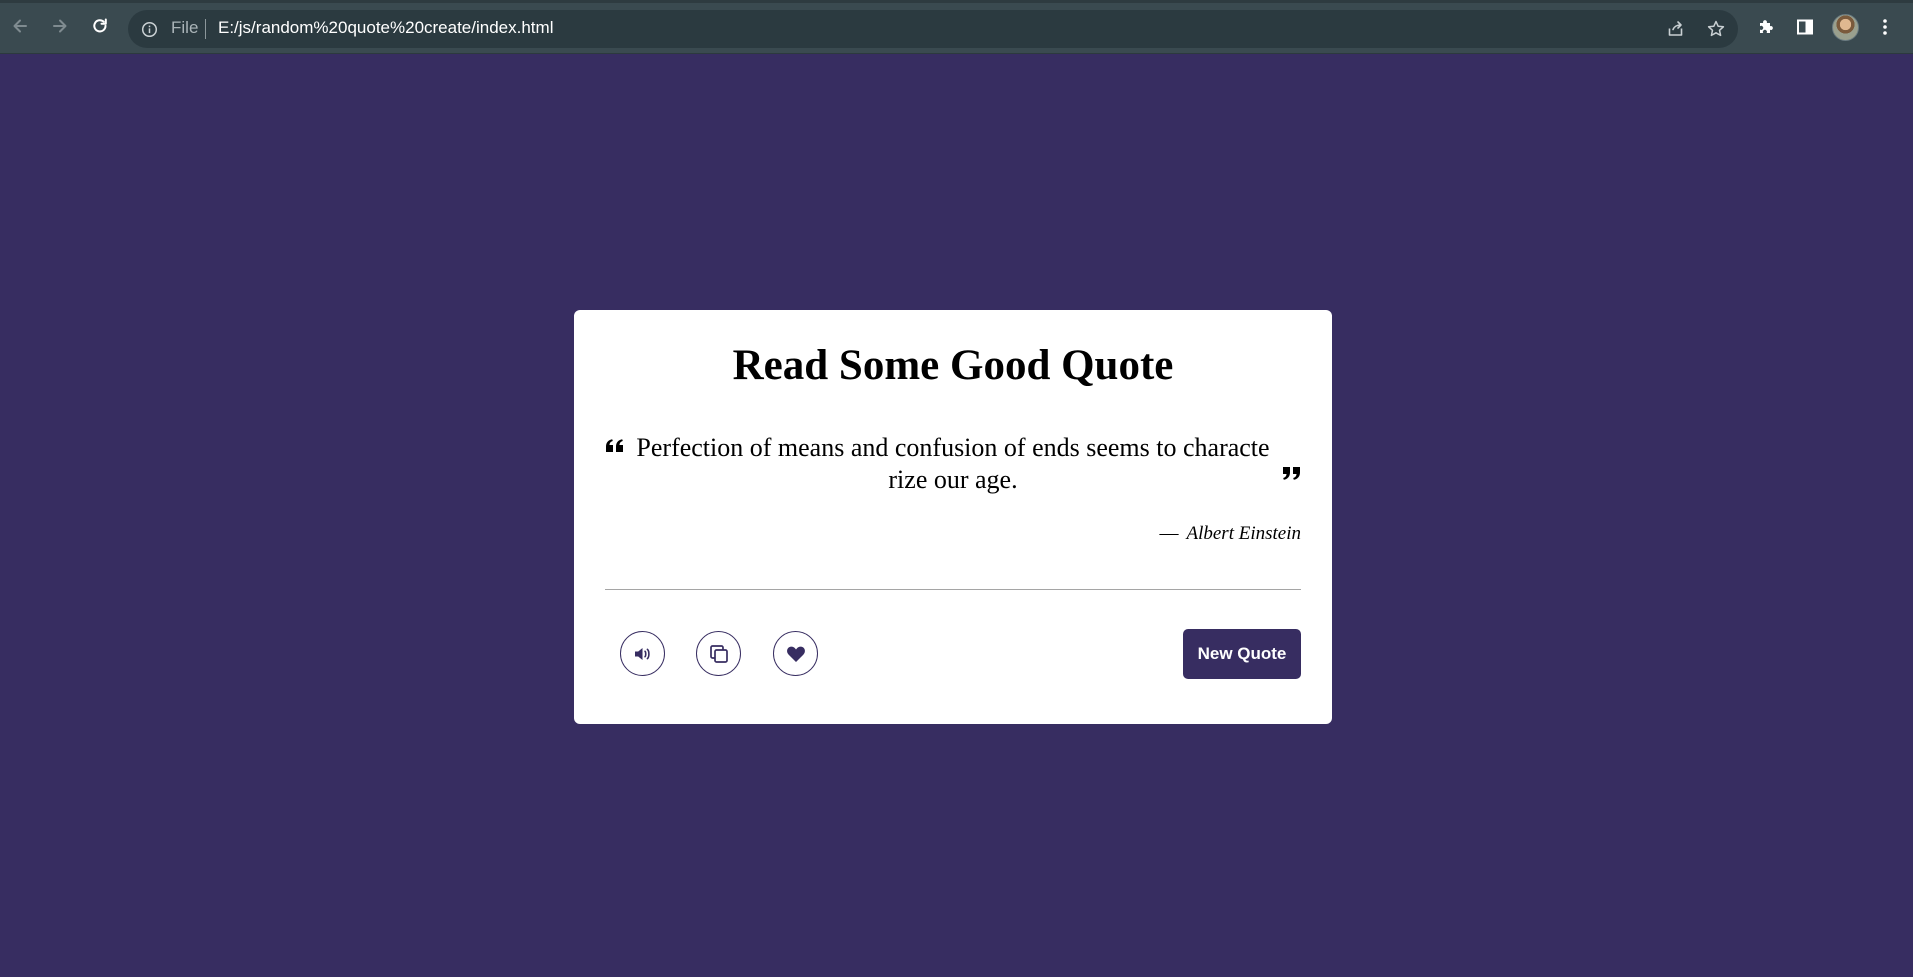  Describe the element at coordinates (953, 589) in the screenshot. I see `divider` at that location.